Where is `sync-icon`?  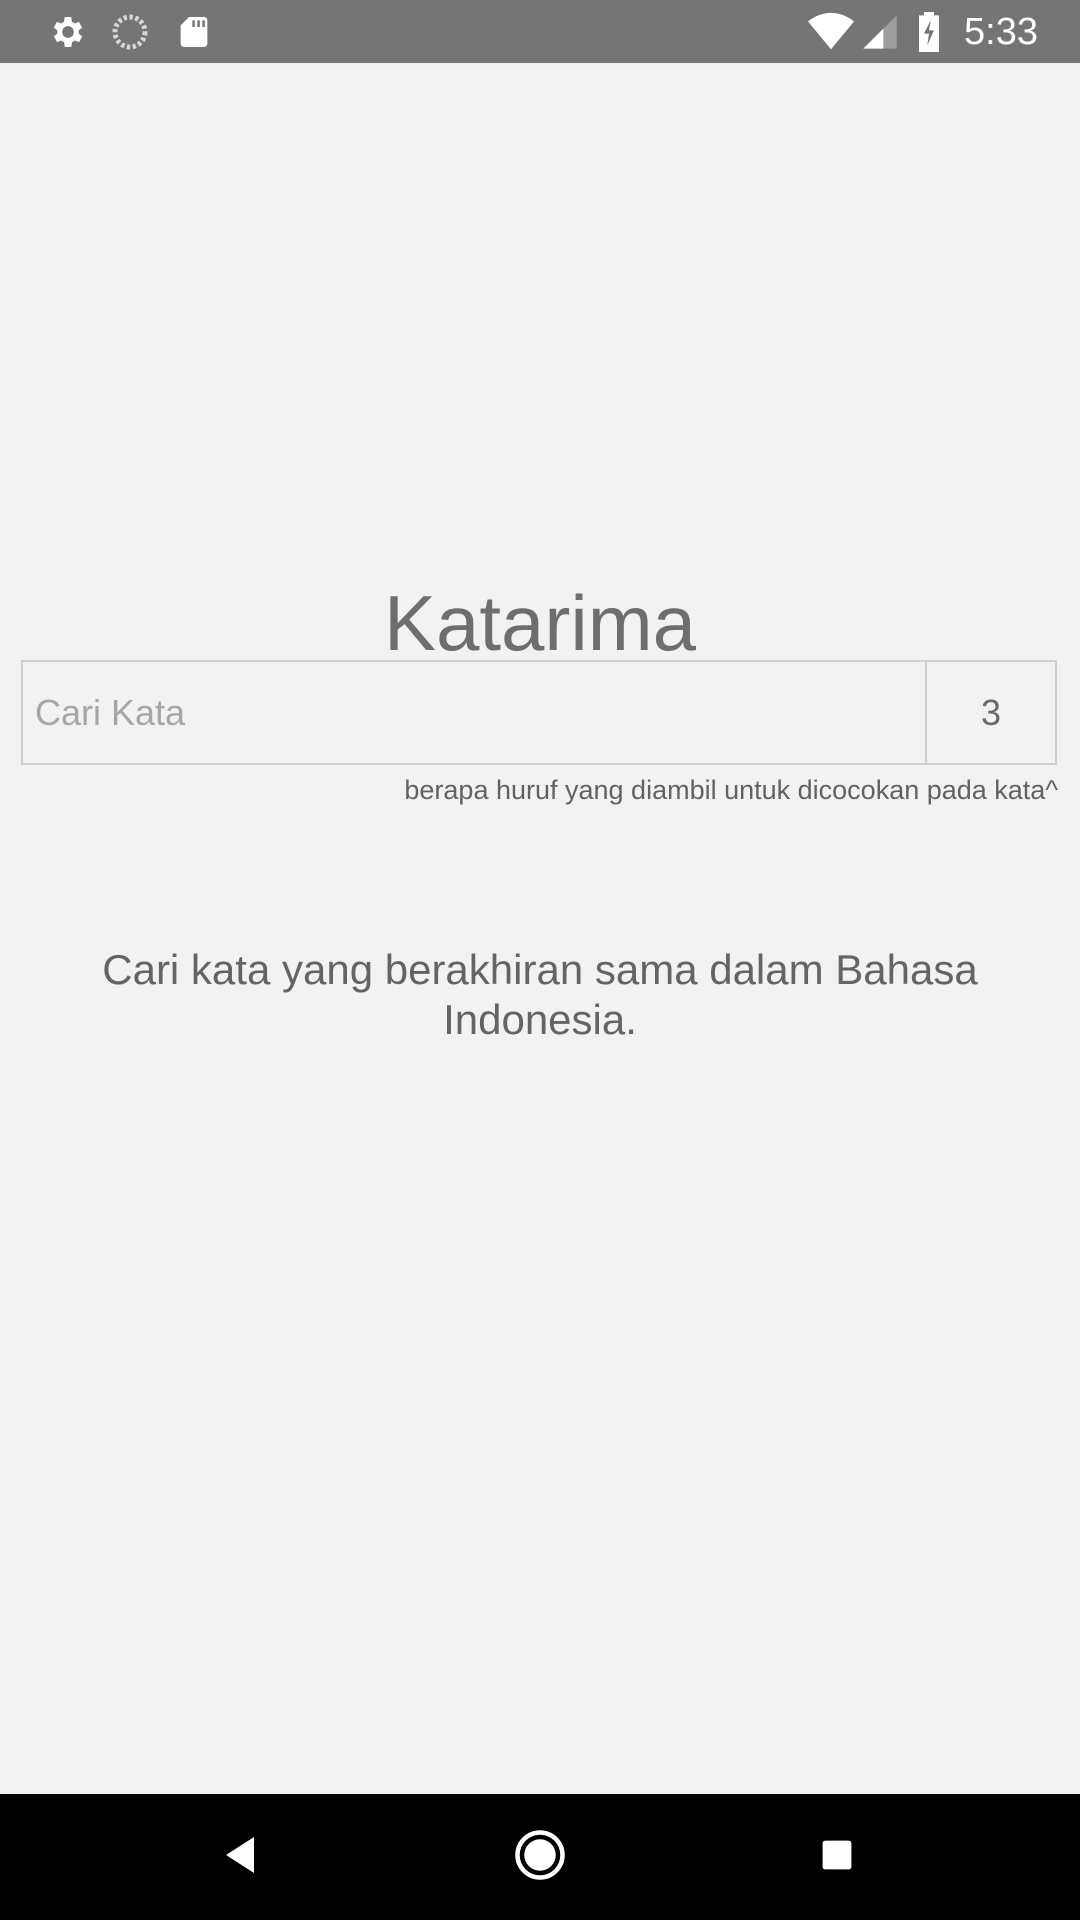
sync-icon is located at coordinates (130, 32).